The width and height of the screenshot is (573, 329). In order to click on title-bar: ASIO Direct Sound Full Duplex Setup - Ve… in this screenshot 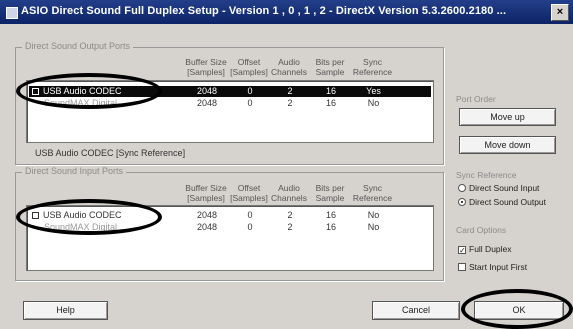, I will do `click(286, 12)`.